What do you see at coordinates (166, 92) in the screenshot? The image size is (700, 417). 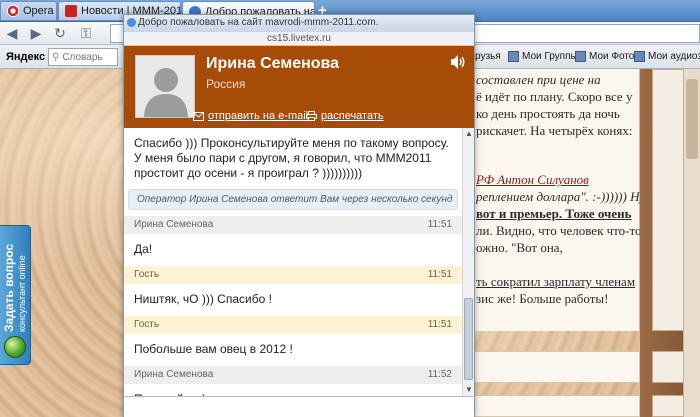 I see `avatar-placeholder-icon` at bounding box center [166, 92].